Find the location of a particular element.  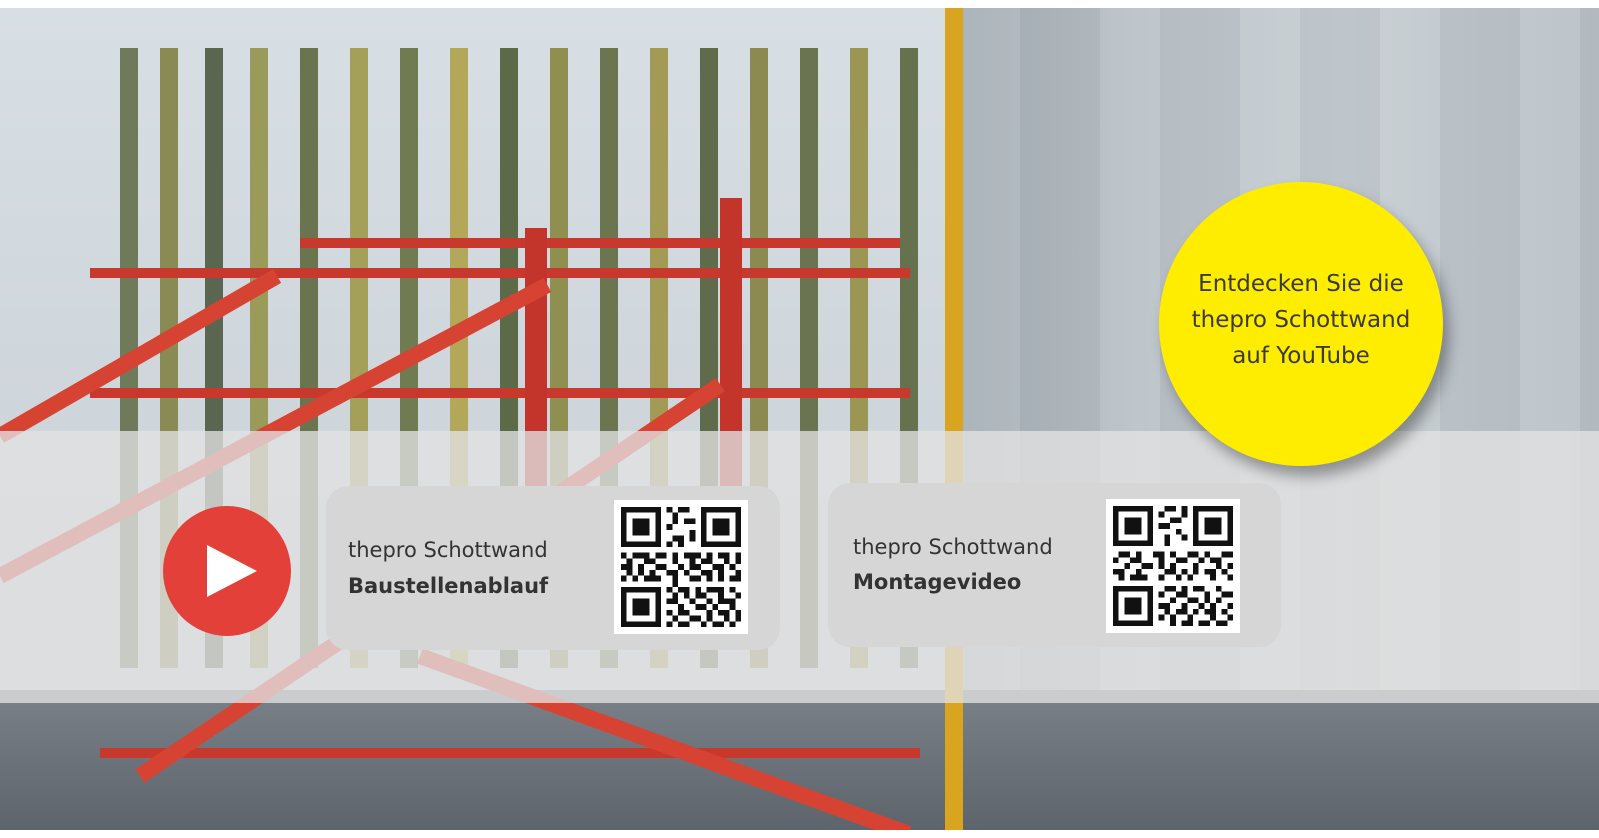

callout-line: auf YouTube is located at coordinates (1301, 356).